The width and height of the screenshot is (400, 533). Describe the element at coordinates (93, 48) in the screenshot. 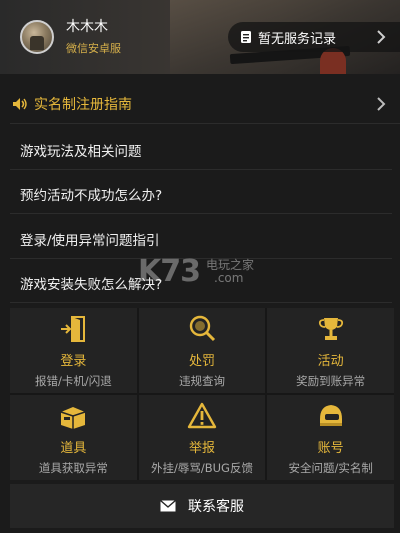

I see `server-label: 微信安卓服` at that location.